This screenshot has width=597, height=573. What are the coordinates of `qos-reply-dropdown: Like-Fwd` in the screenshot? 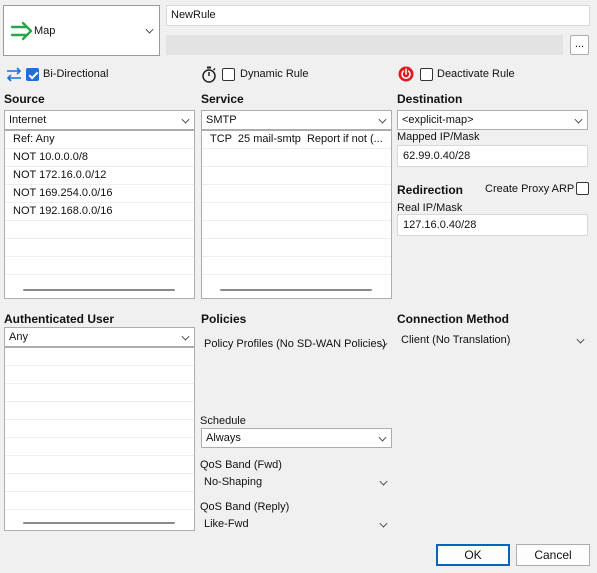 It's located at (295, 524).